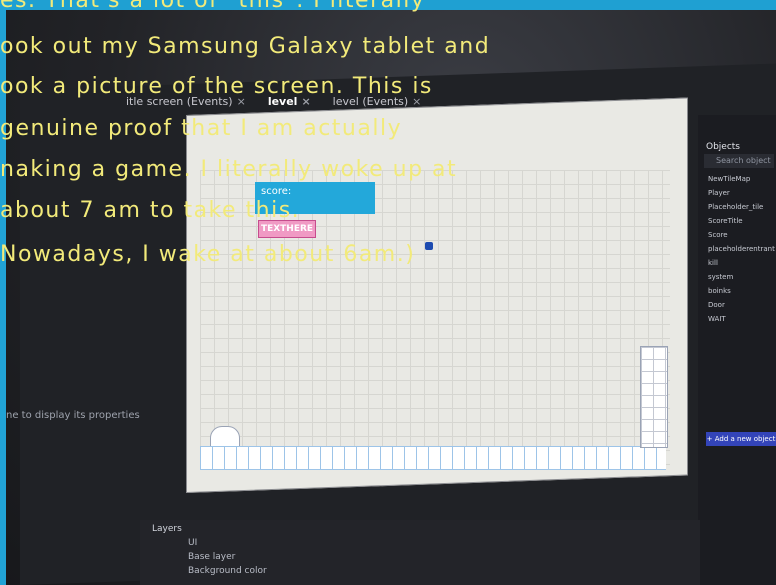 This screenshot has height=585, width=776. Describe the element at coordinates (227, 571) in the screenshot. I see `layer-background-color: Background color` at that location.